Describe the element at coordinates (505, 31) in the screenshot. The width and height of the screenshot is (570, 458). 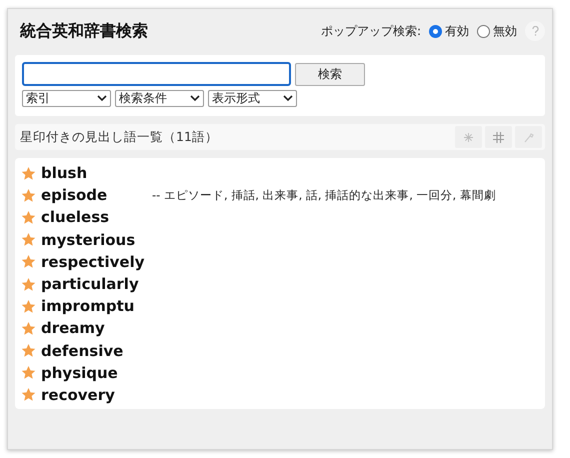
I see `radio-label: 無効` at that location.